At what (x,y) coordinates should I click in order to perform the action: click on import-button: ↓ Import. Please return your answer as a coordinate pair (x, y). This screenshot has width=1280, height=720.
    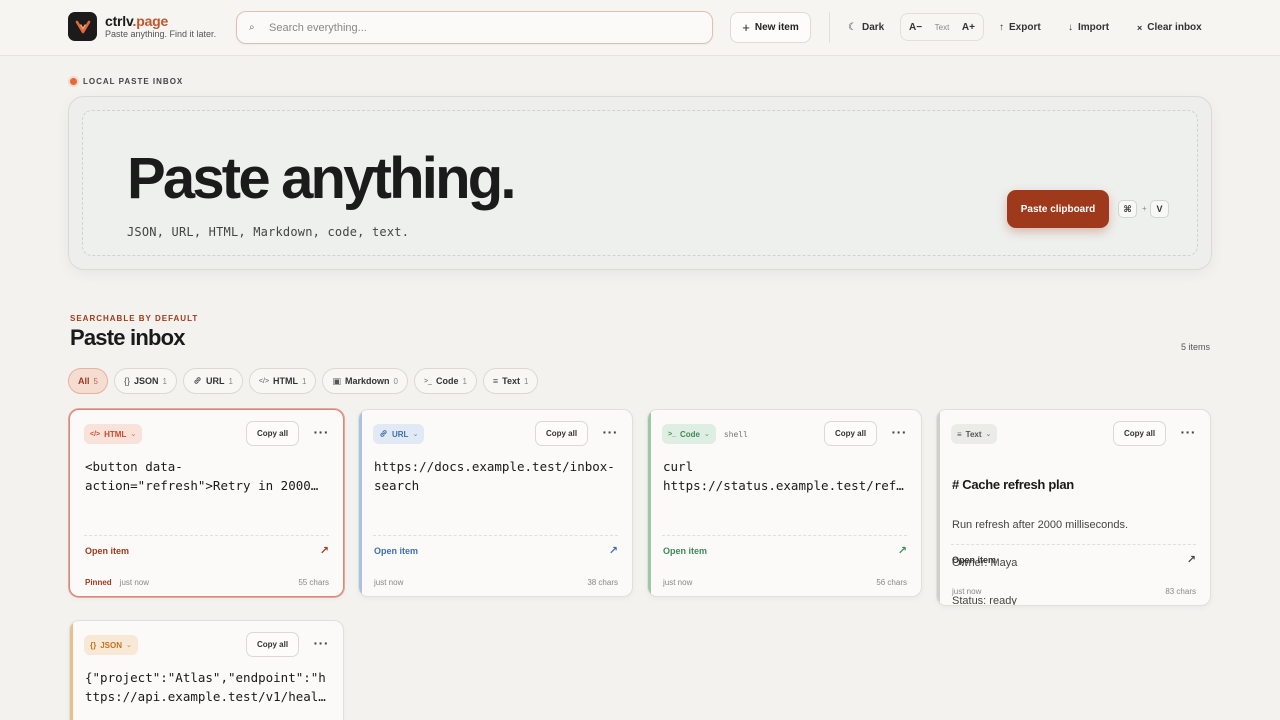
    Looking at the image, I should click on (1088, 27).